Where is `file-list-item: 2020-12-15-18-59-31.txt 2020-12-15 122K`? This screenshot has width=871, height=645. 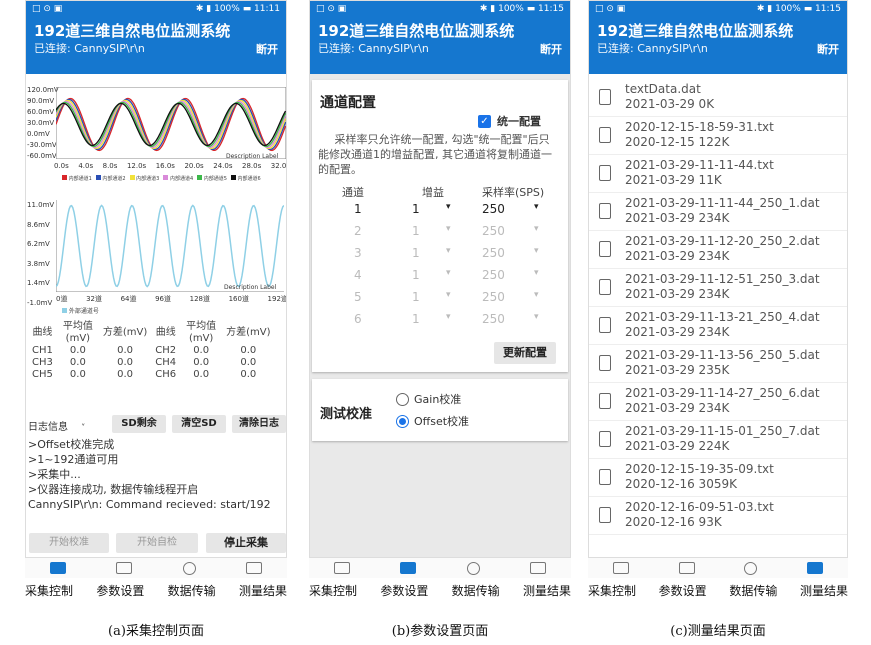 file-list-item: 2020-12-15-18-59-31.txt 2020-12-15 122K is located at coordinates (718, 136).